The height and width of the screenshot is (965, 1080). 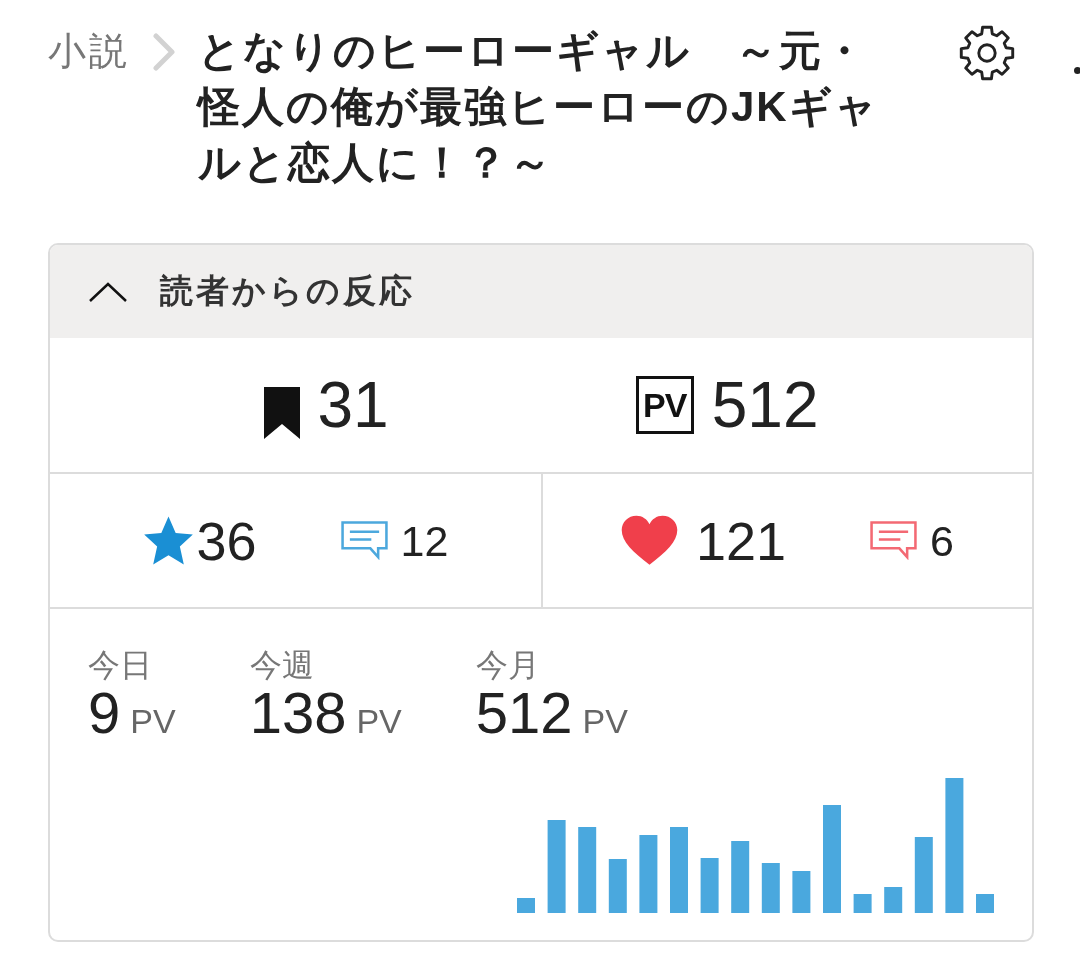 What do you see at coordinates (424, 540) in the screenshot?
I see `comment-count: 12` at bounding box center [424, 540].